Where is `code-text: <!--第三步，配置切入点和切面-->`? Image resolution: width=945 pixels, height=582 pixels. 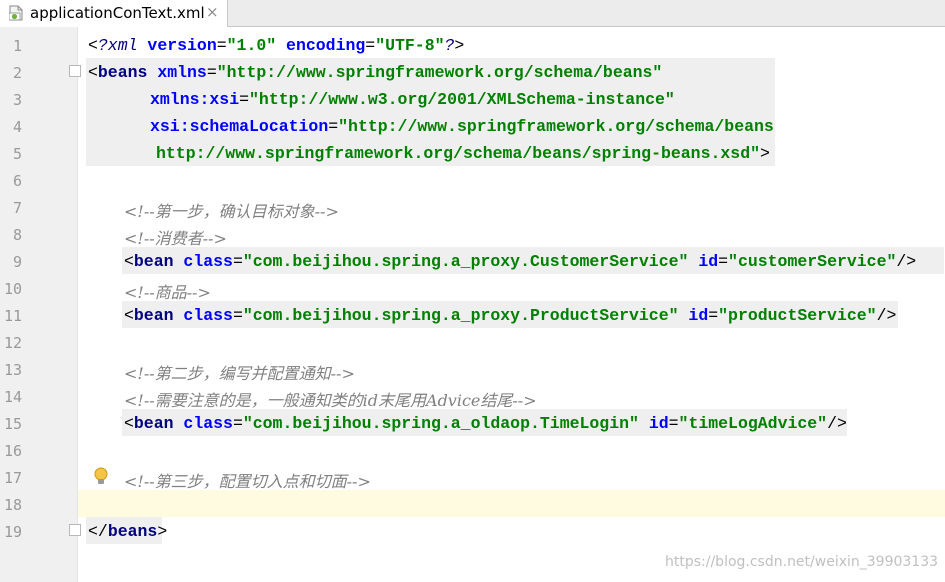 code-text: <!--第三步，配置切入点和切面--> is located at coordinates (247, 480).